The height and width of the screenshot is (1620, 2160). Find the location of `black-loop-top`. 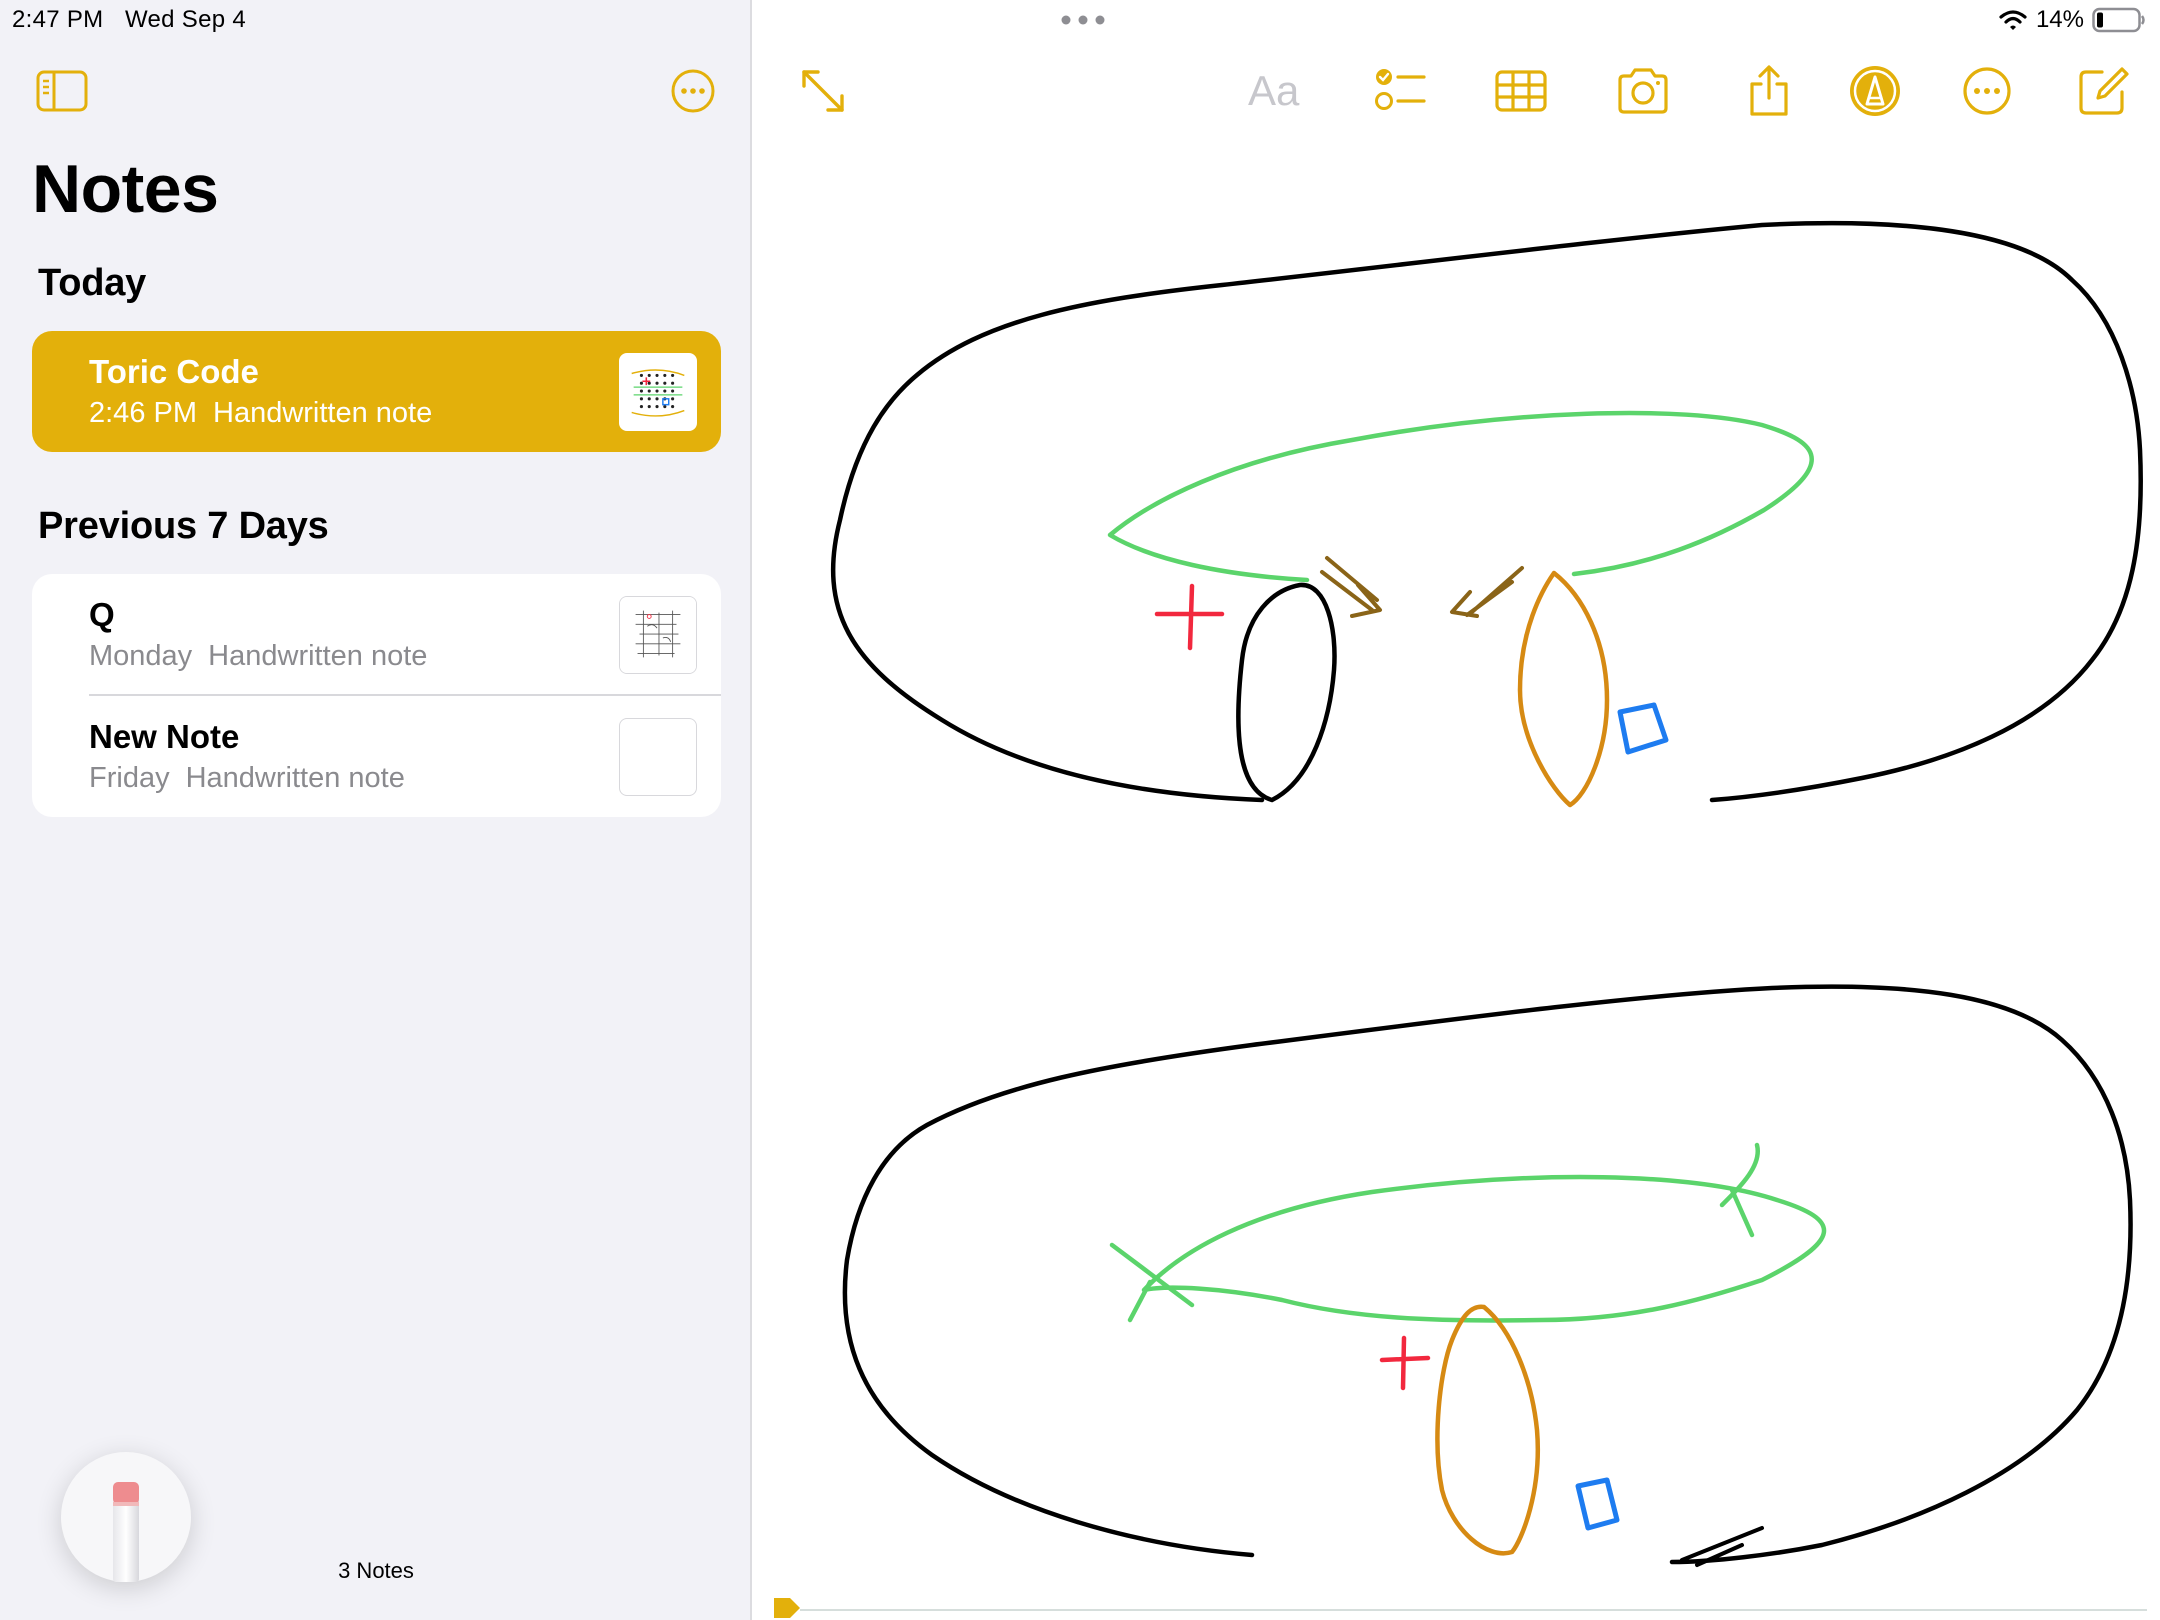

black-loop-top is located at coordinates (1286, 692).